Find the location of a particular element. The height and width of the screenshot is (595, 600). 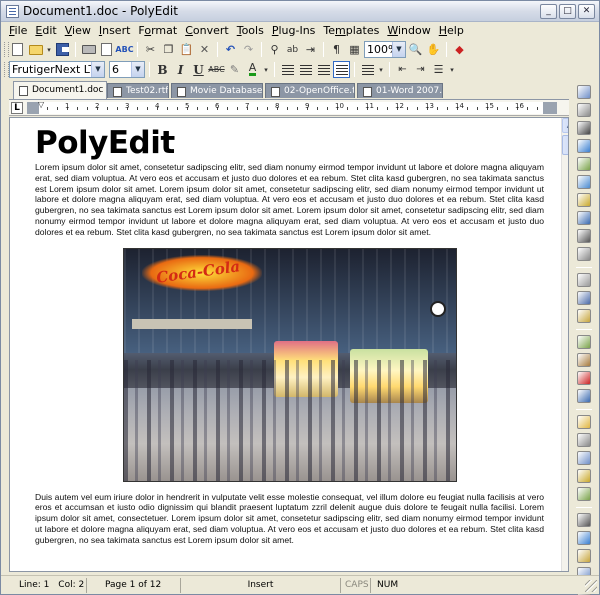

line-spacing-dropdown: ▾ is located at coordinates (381, 69).